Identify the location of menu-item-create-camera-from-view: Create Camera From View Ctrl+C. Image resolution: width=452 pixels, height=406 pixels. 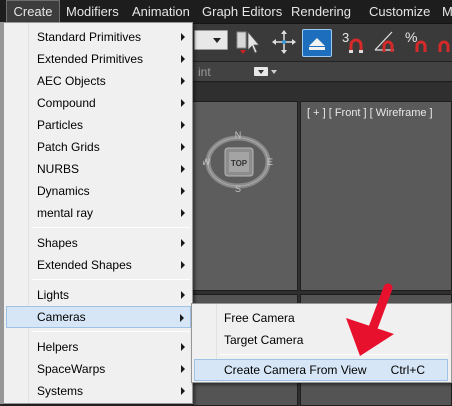
(321, 370).